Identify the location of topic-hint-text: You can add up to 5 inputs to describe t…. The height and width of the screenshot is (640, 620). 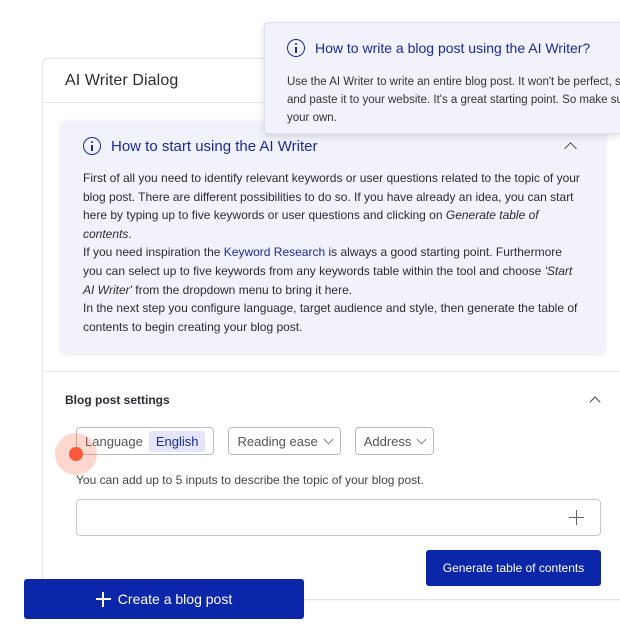
(250, 480).